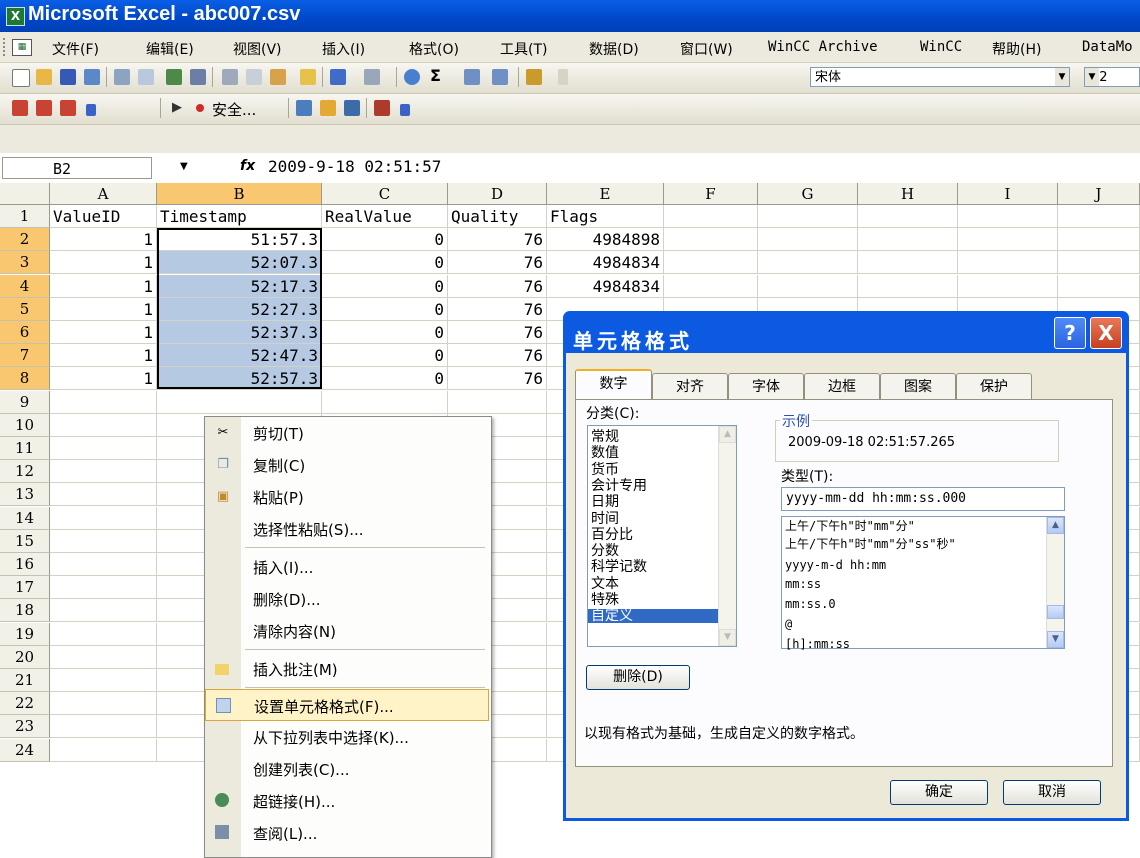 The image size is (1140, 858). Describe the element at coordinates (612, 535) in the screenshot. I see `category-item: 百分比` at that location.